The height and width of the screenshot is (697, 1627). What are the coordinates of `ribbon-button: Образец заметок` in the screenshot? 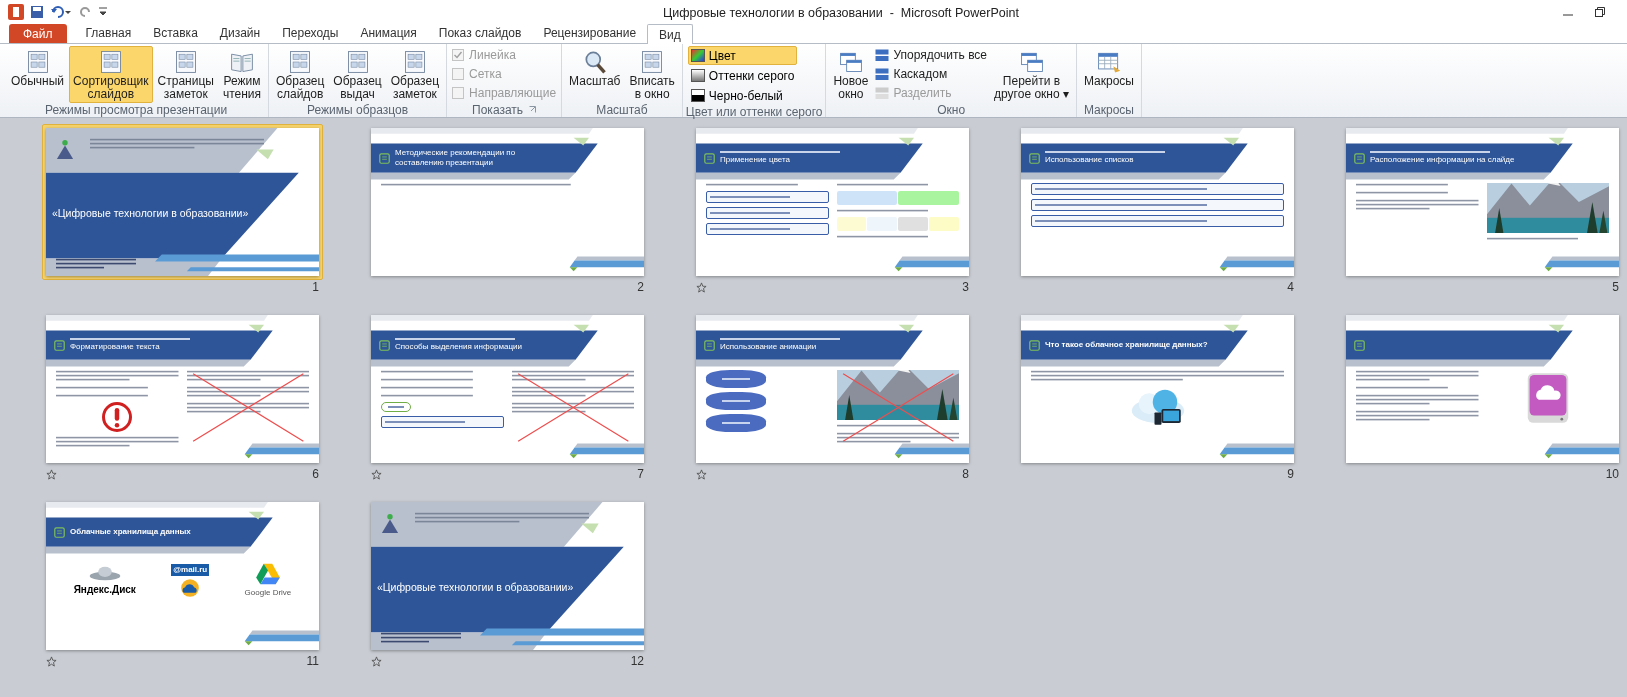 It's located at (415, 74).